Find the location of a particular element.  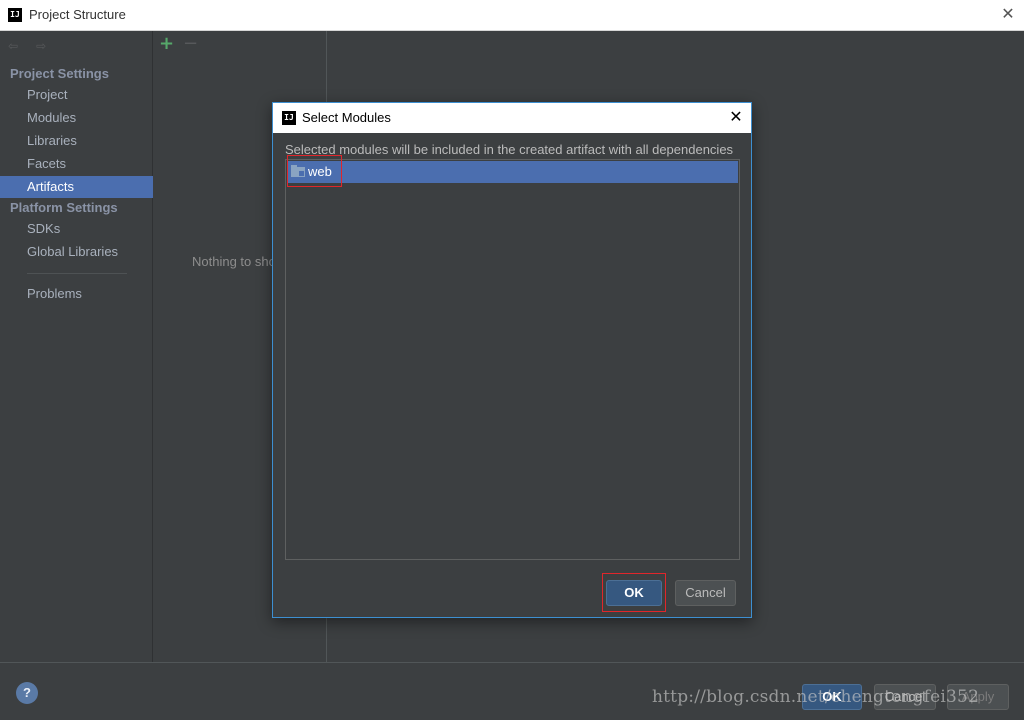

sidebar-item-global-libraries: Global Libraries is located at coordinates (76, 252).